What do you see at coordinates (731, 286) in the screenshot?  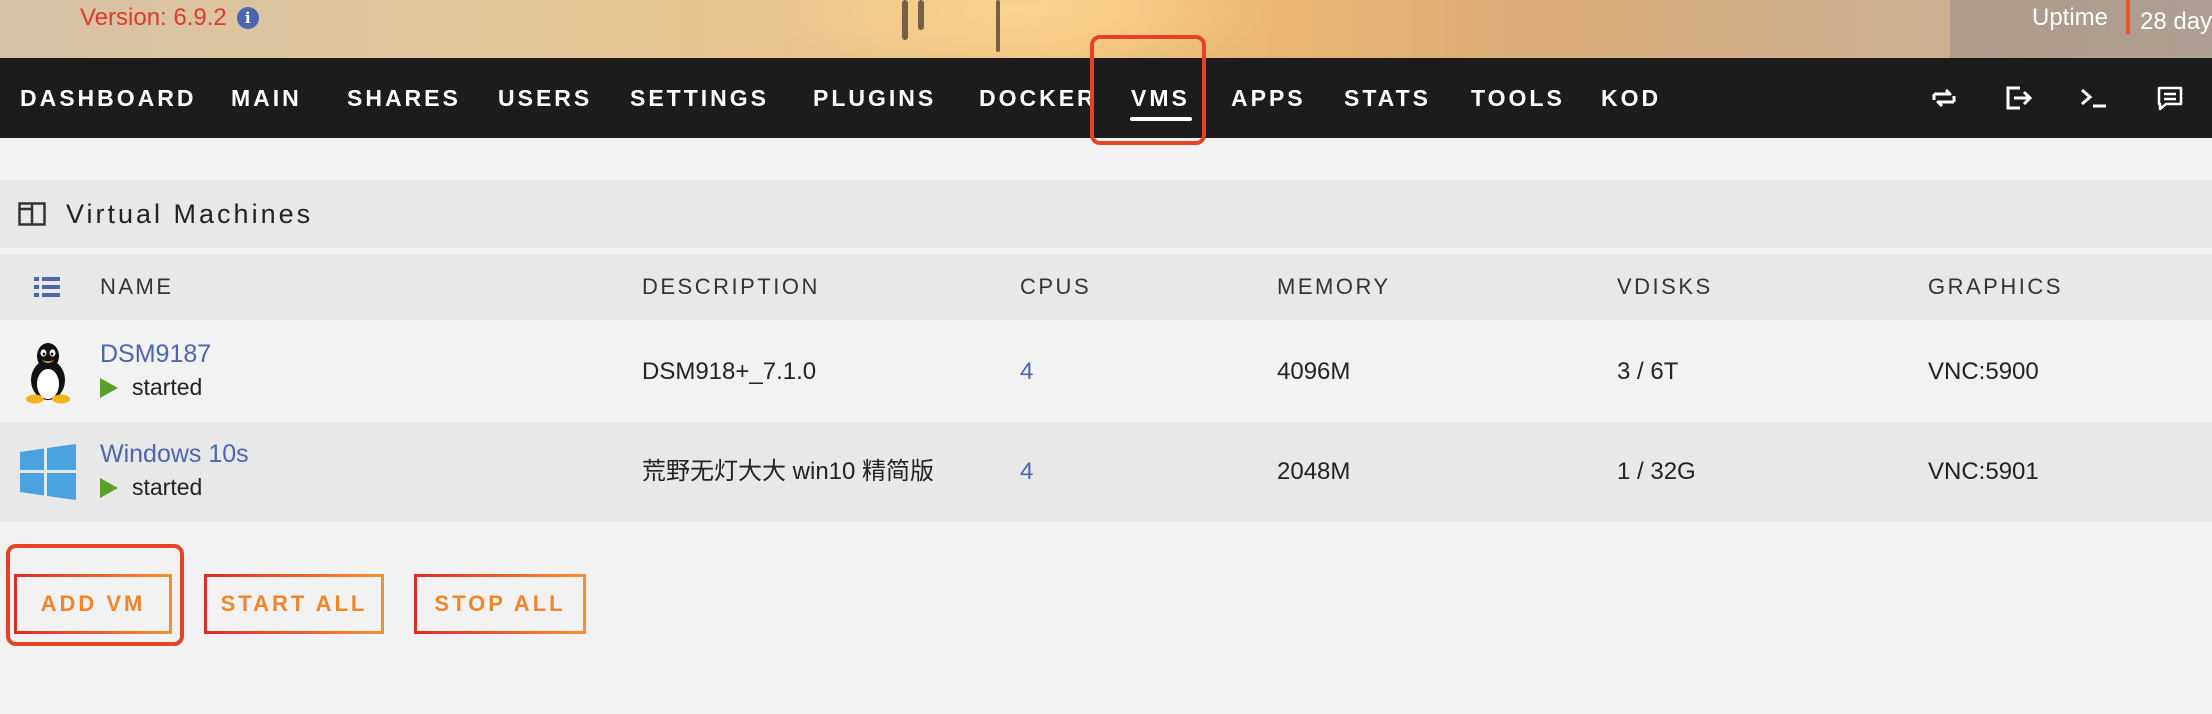 I see `col-description: DESCRIPTION` at bounding box center [731, 286].